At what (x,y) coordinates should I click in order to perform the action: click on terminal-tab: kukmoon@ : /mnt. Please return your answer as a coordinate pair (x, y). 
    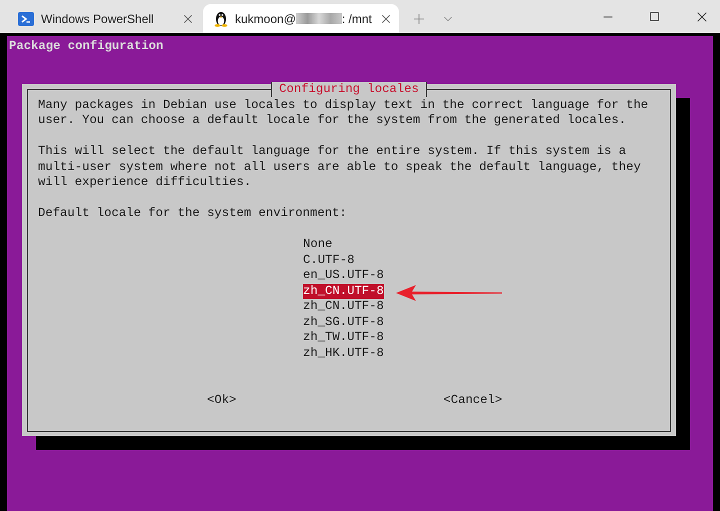
    Looking at the image, I should click on (301, 18).